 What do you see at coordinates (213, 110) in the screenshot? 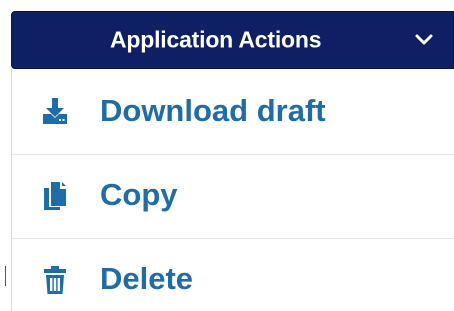
I see `menu-item-label: Download draft` at bounding box center [213, 110].